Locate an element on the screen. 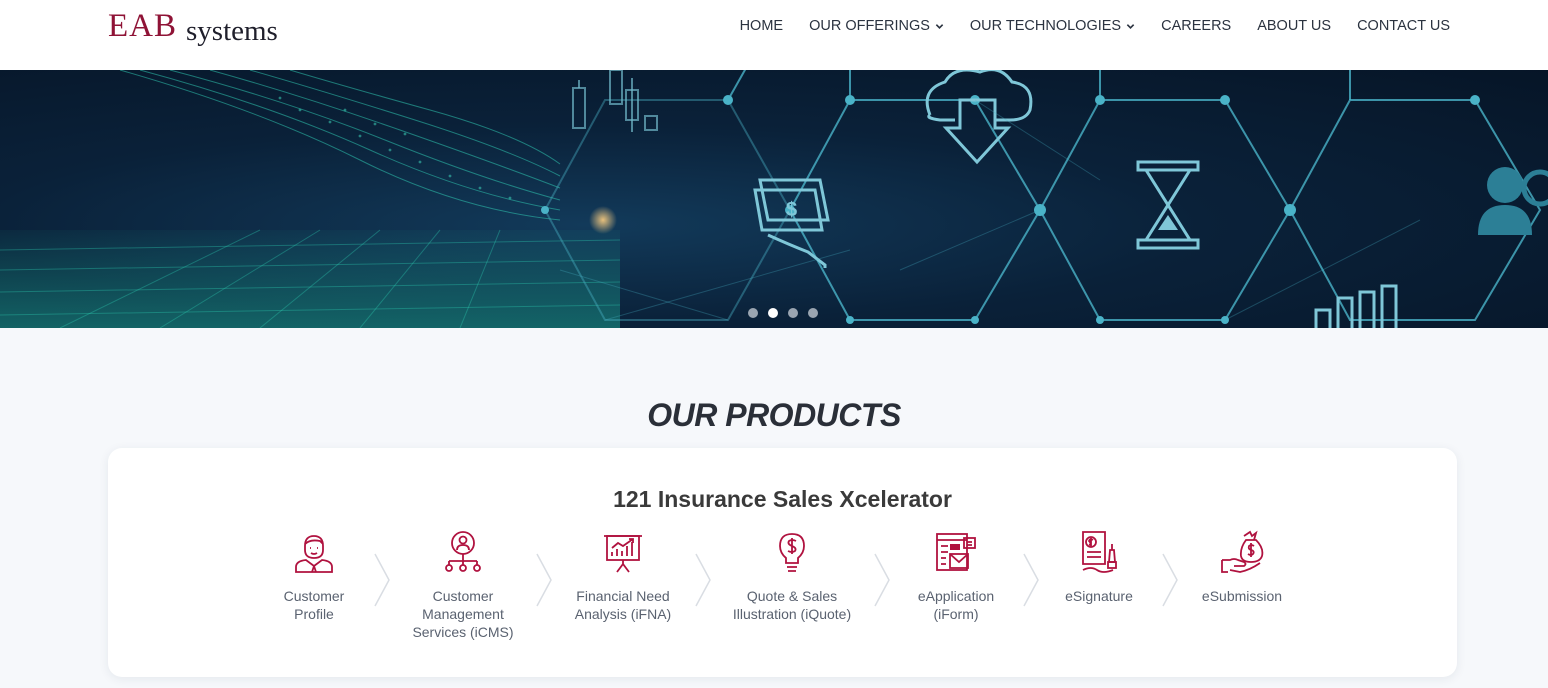 The width and height of the screenshot is (1548, 688). nav-label: ABOUT US is located at coordinates (1294, 26).